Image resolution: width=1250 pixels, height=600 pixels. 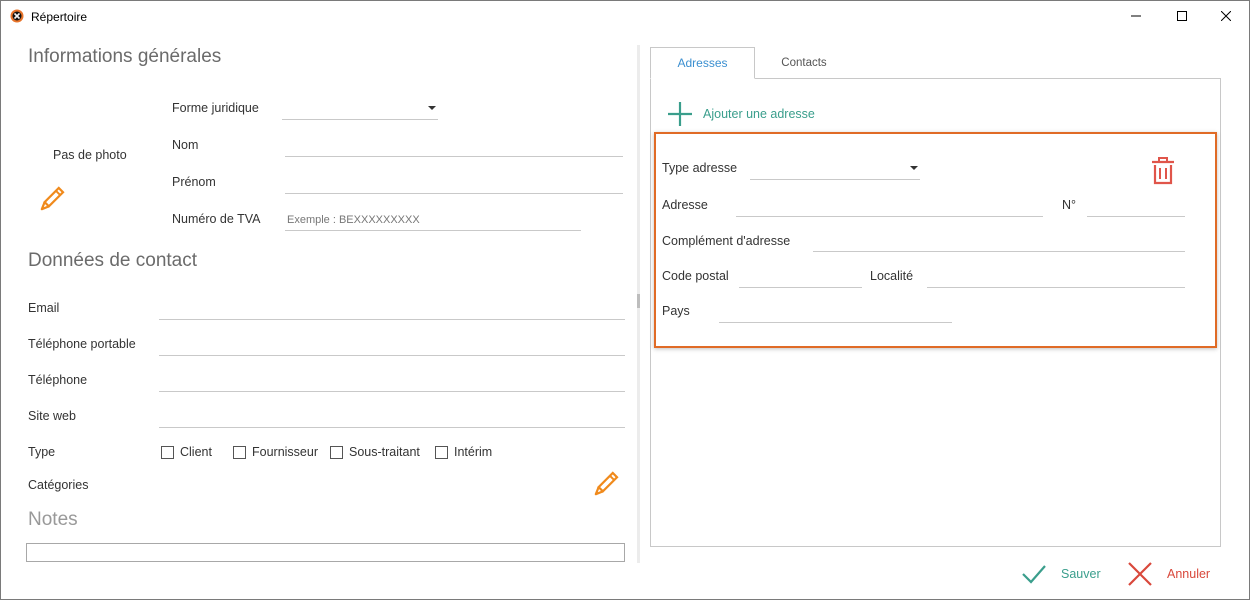 I want to click on type-checkbox-client: Client, so click(x=186, y=452).